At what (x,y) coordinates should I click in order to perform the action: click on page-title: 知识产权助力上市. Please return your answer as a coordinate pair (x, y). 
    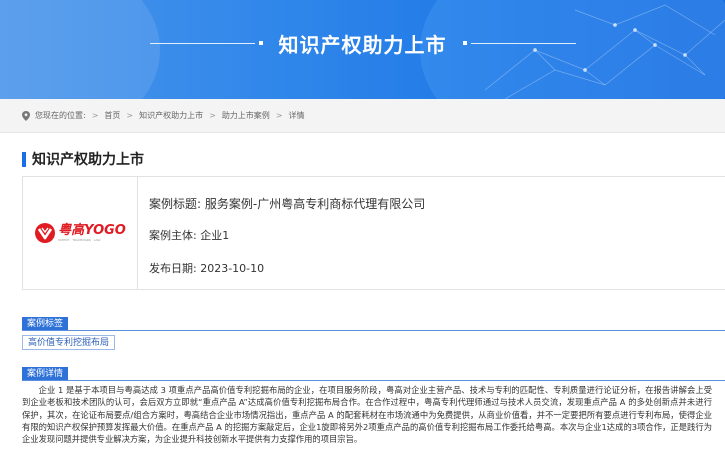
    Looking at the image, I should click on (362, 44).